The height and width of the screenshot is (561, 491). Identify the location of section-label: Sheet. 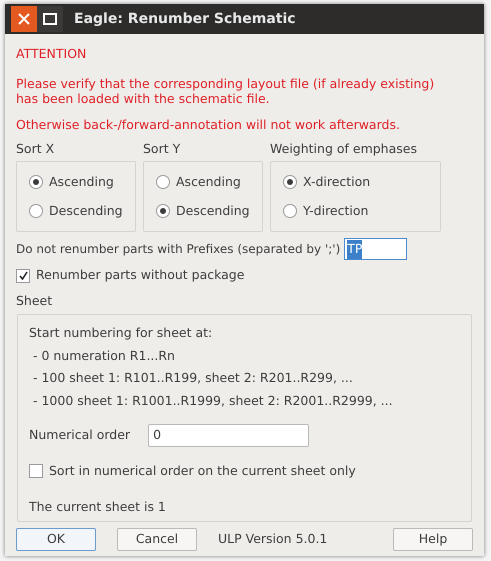
(34, 301).